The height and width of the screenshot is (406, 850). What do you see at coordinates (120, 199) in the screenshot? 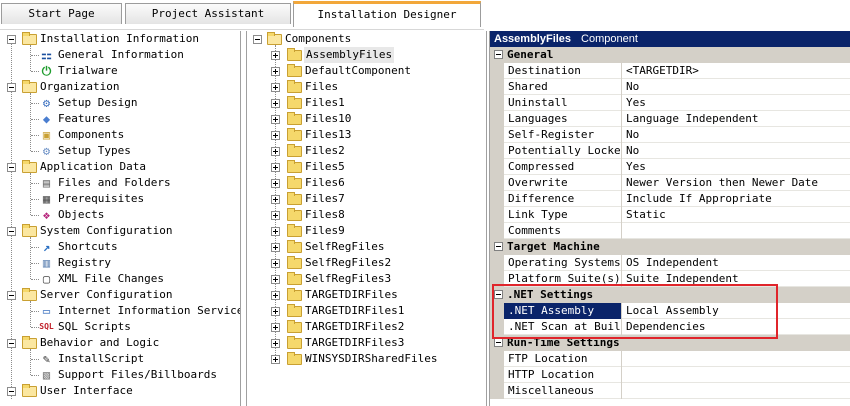
I see `tree-item-prerequisites: ▦ Prerequisites` at bounding box center [120, 199].